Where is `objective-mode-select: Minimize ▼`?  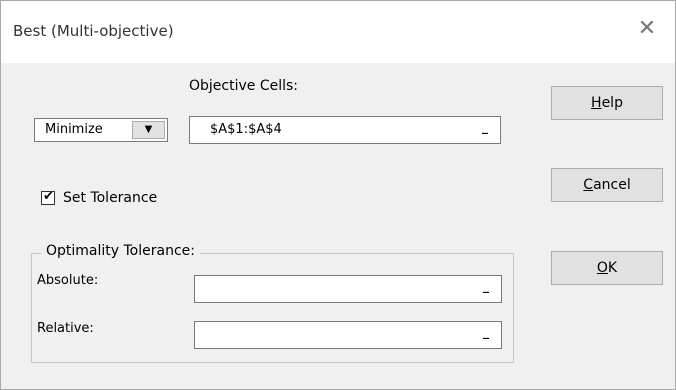 objective-mode-select: Minimize ▼ is located at coordinates (101, 130).